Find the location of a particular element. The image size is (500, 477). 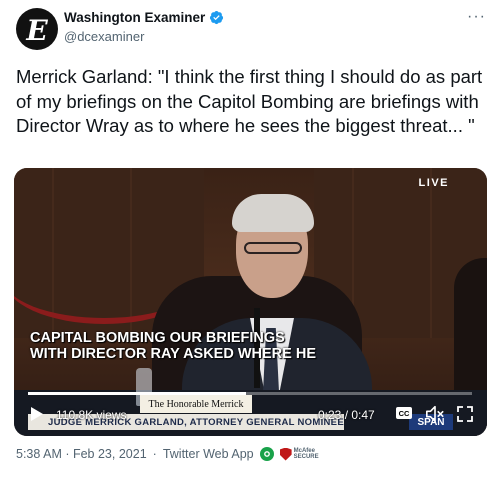

verified-badge-icon is located at coordinates (217, 17).